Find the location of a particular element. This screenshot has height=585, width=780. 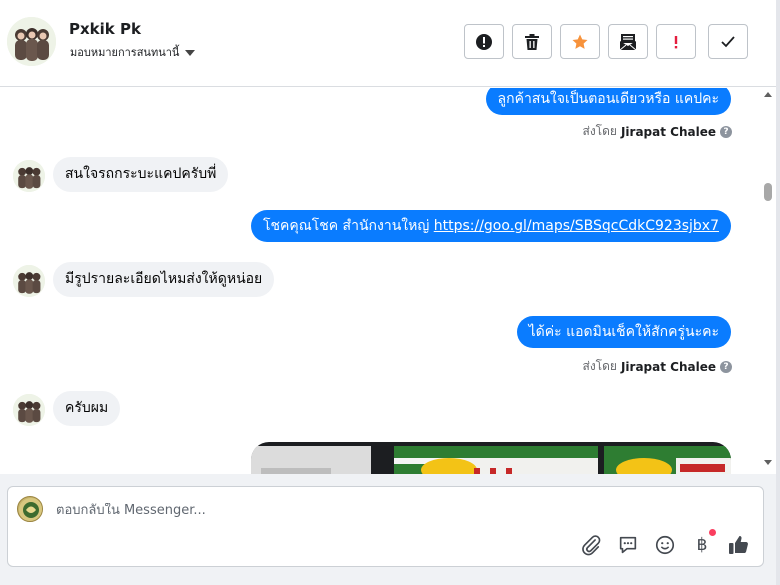

message-text: ครับผม is located at coordinates (87, 408).